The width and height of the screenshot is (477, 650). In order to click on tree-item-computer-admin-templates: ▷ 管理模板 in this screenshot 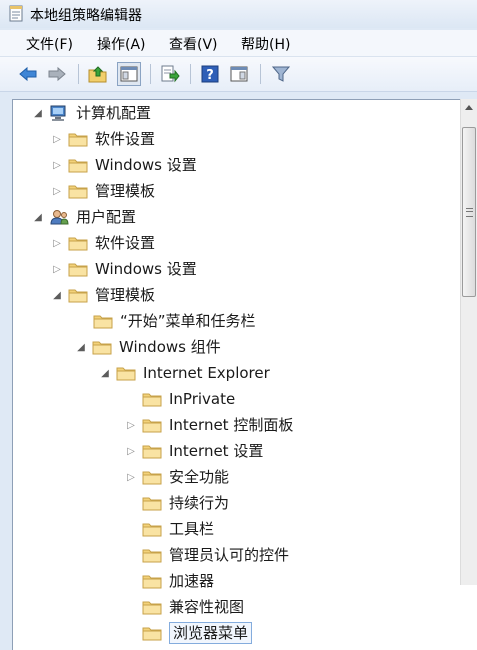, I will do `click(103, 191)`.